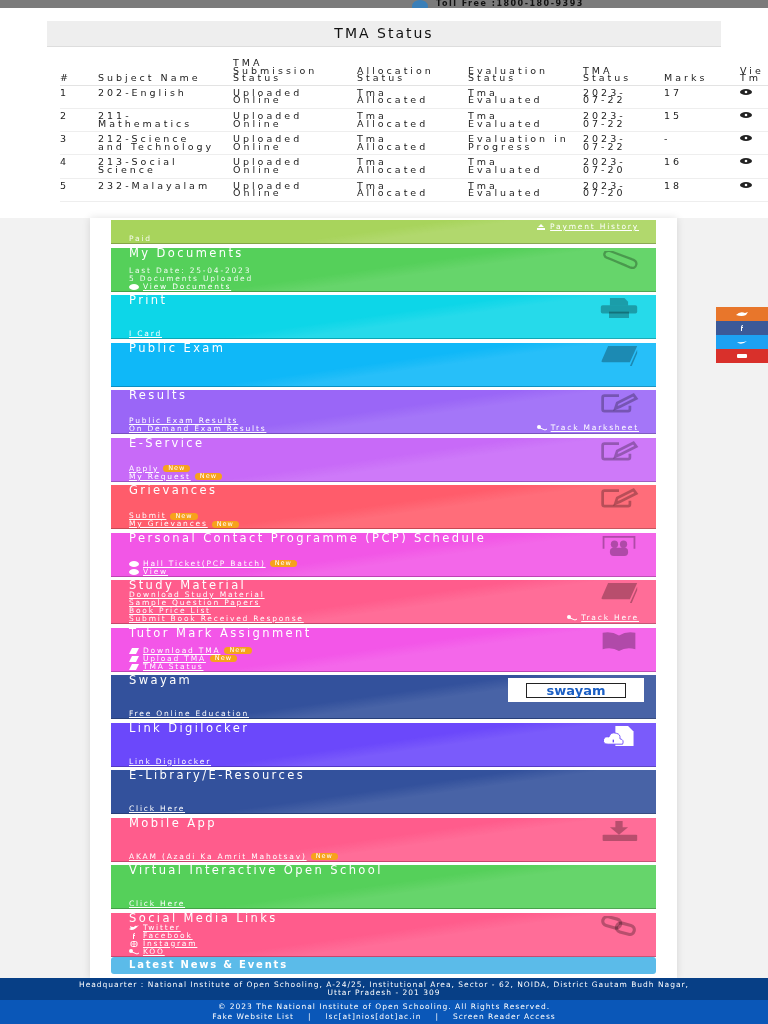 The height and width of the screenshot is (1024, 768). I want to click on table-cell: Evaluation in Progress, so click(525, 143).